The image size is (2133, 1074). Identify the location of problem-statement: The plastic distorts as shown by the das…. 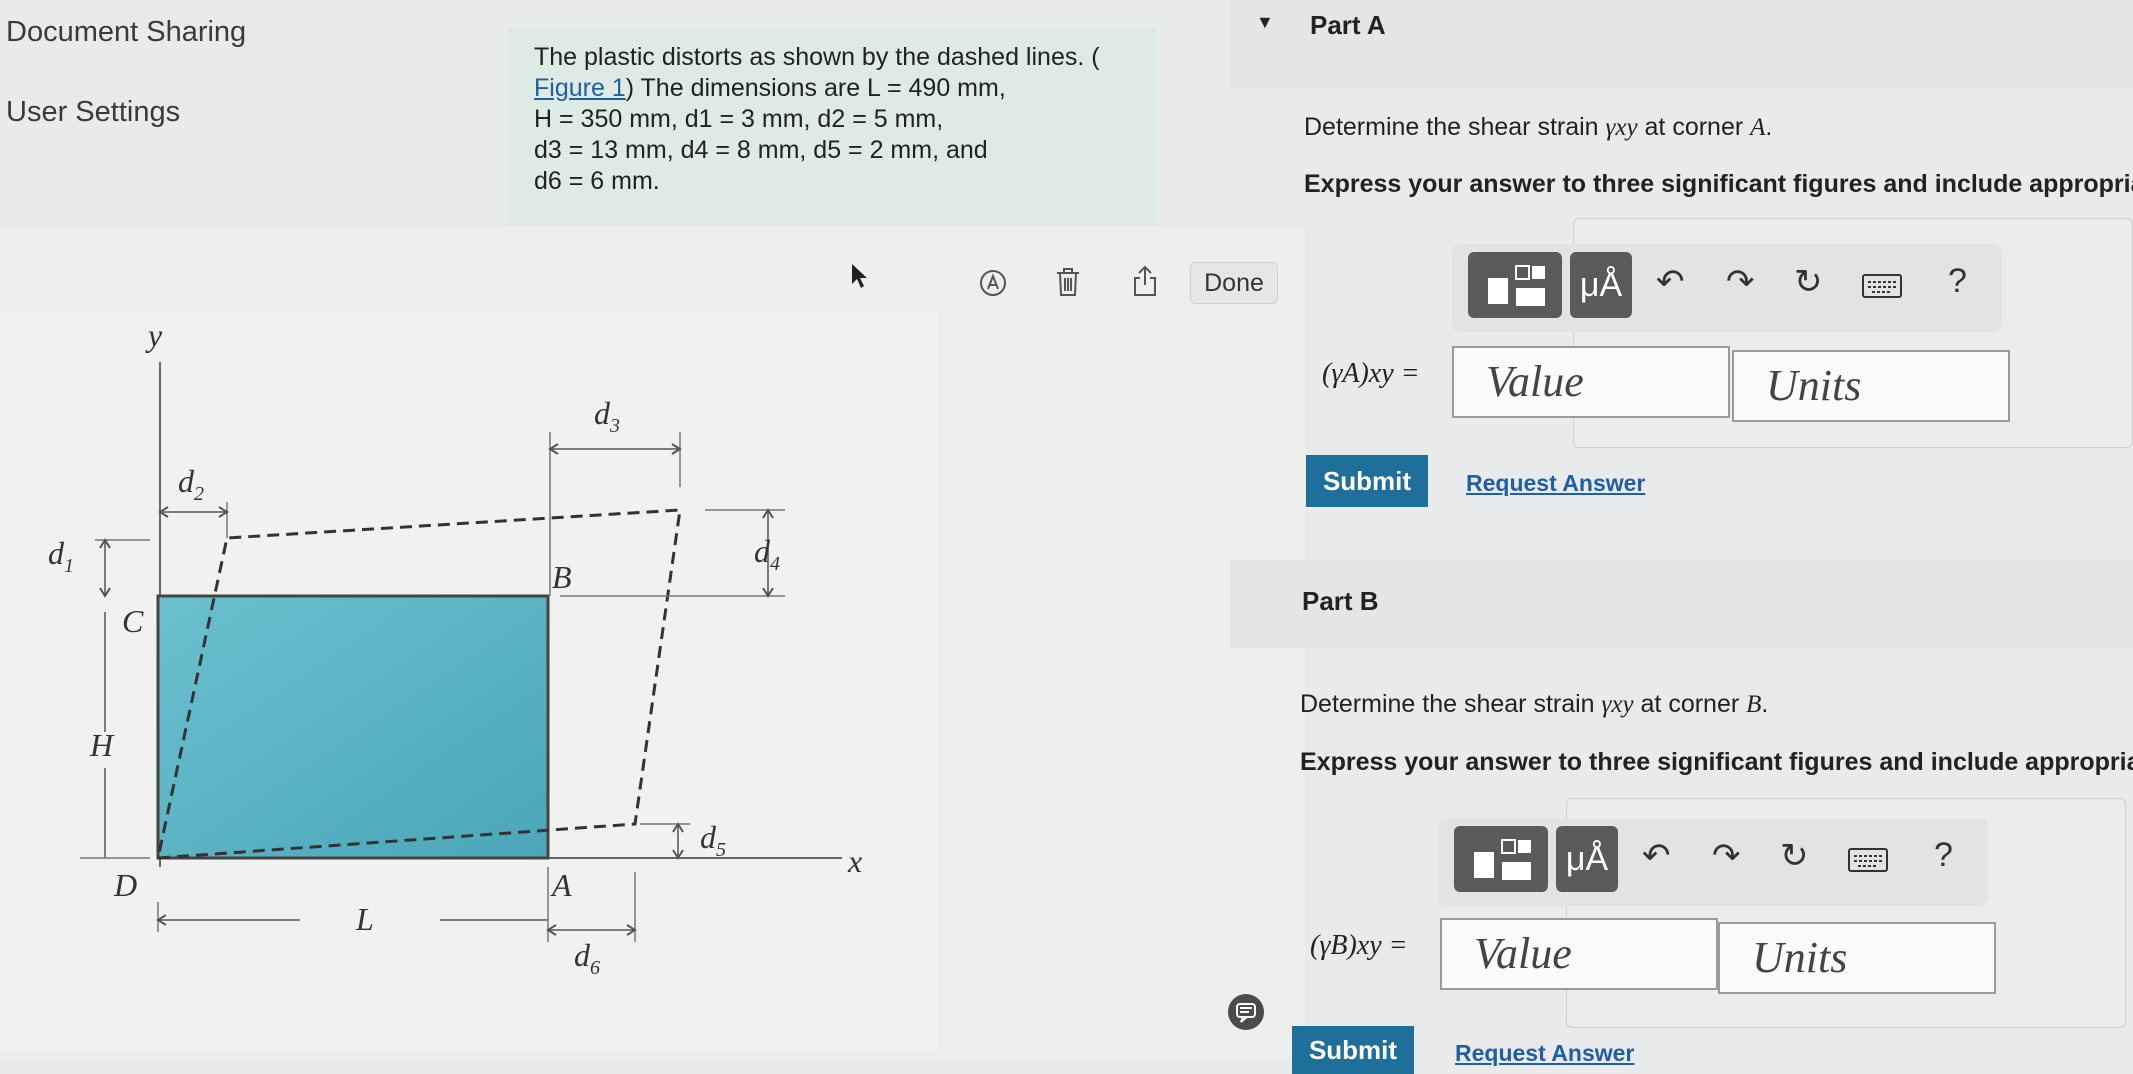
(832, 130).